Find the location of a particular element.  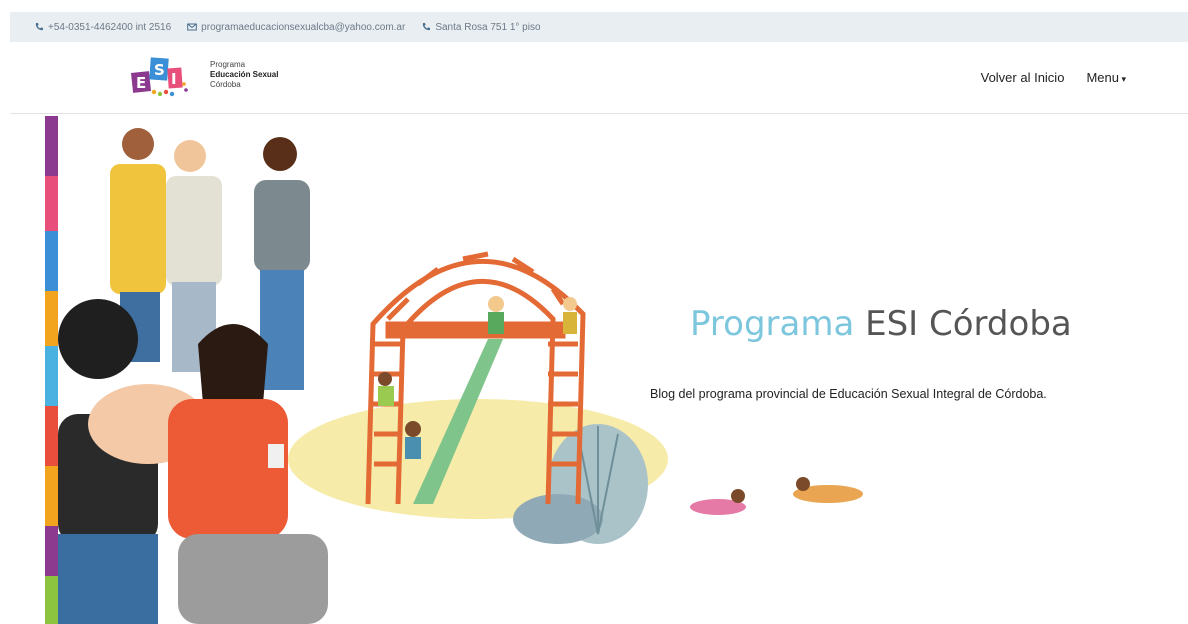

color-stripe is located at coordinates (51, 370).